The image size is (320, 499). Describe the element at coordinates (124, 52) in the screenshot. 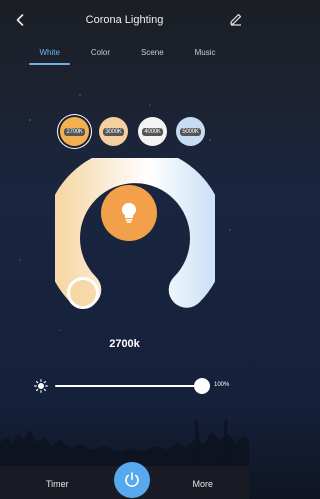

I see `mode-tabs: White Color Scene Music` at that location.